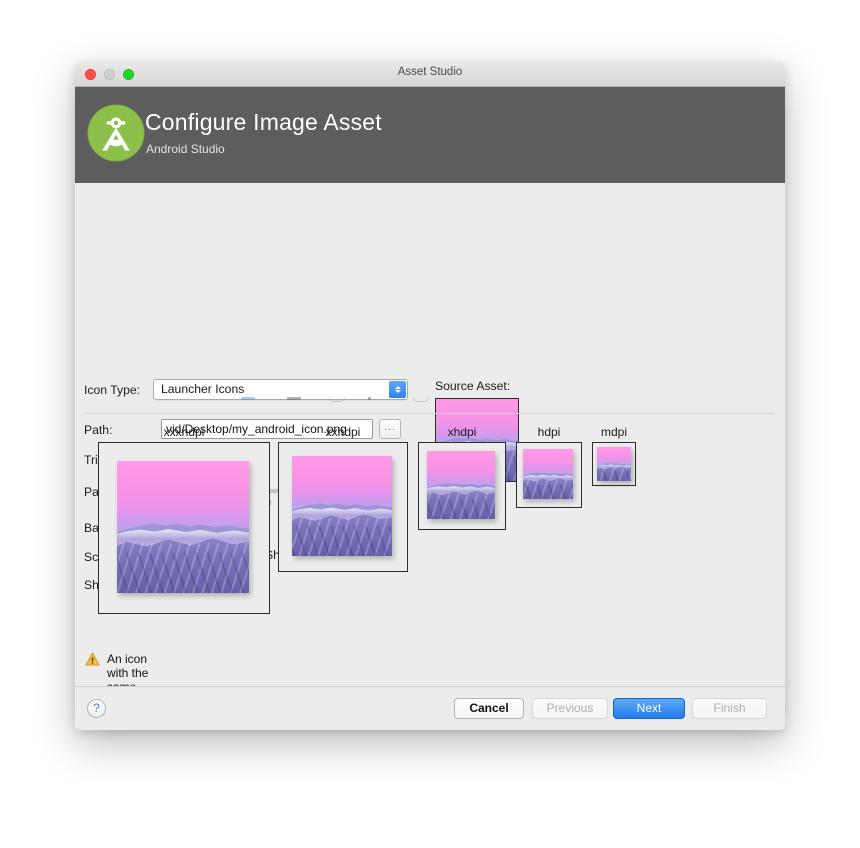 Image resolution: width=860 pixels, height=848 pixels. What do you see at coordinates (570, 708) in the screenshot?
I see `previous-button: Previous` at bounding box center [570, 708].